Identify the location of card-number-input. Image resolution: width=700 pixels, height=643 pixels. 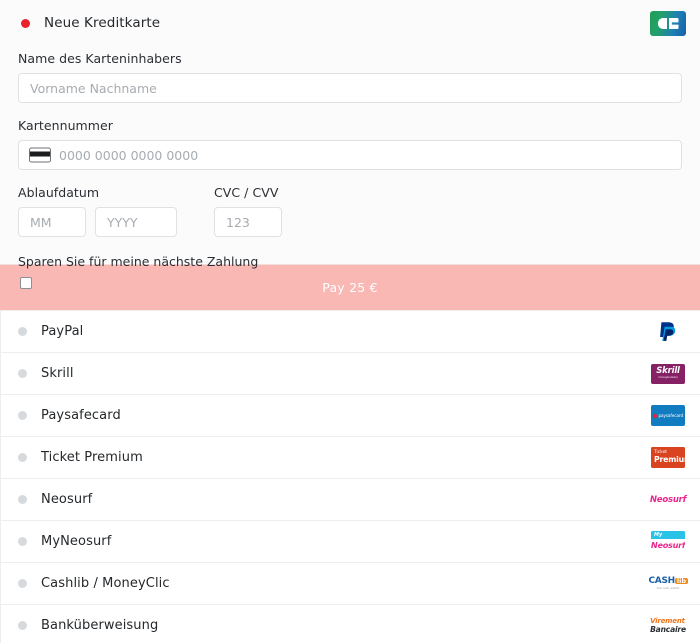
(350, 155).